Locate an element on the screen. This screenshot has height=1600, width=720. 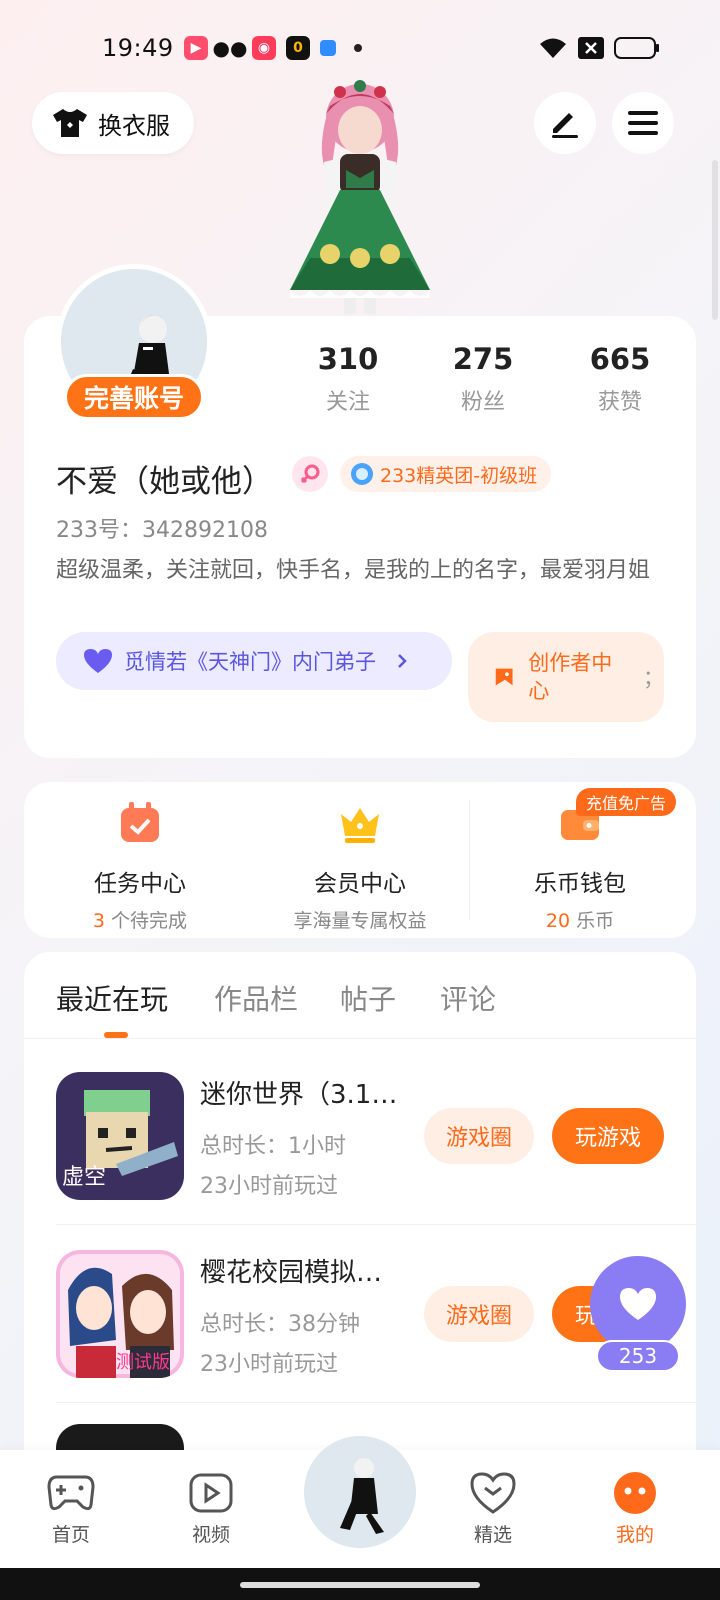
floating-like-button is located at coordinates (638, 1304).